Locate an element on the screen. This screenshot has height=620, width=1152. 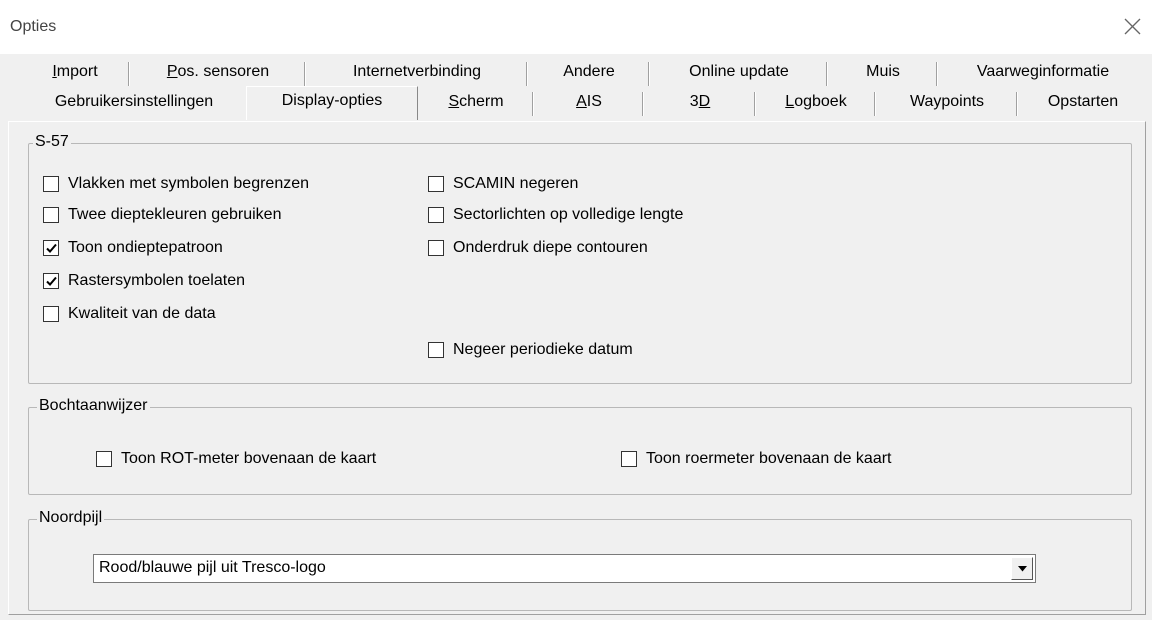
group-title-noordpijl: Noordpijl is located at coordinates (71, 518).